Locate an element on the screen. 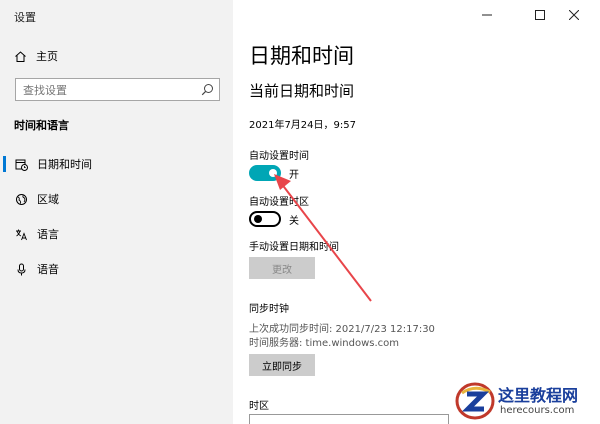 This screenshot has height=424, width=600. sidebar-item-label: 日期和时间 is located at coordinates (64, 164).